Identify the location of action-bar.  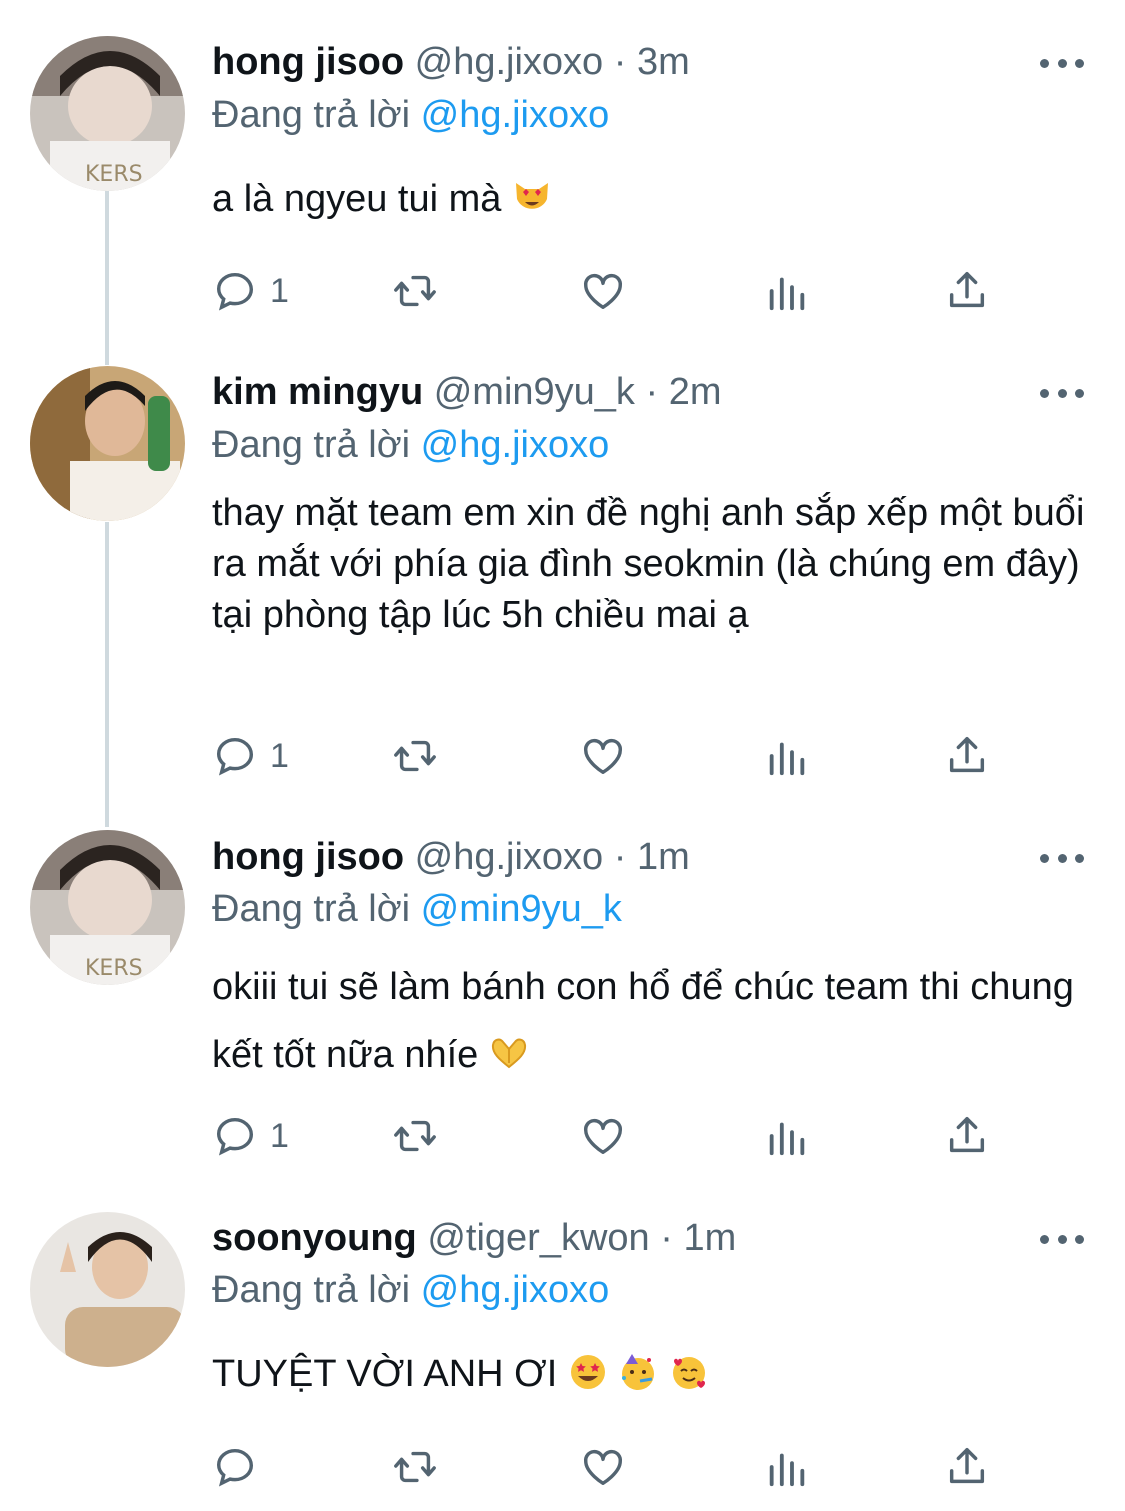
(612, 1467).